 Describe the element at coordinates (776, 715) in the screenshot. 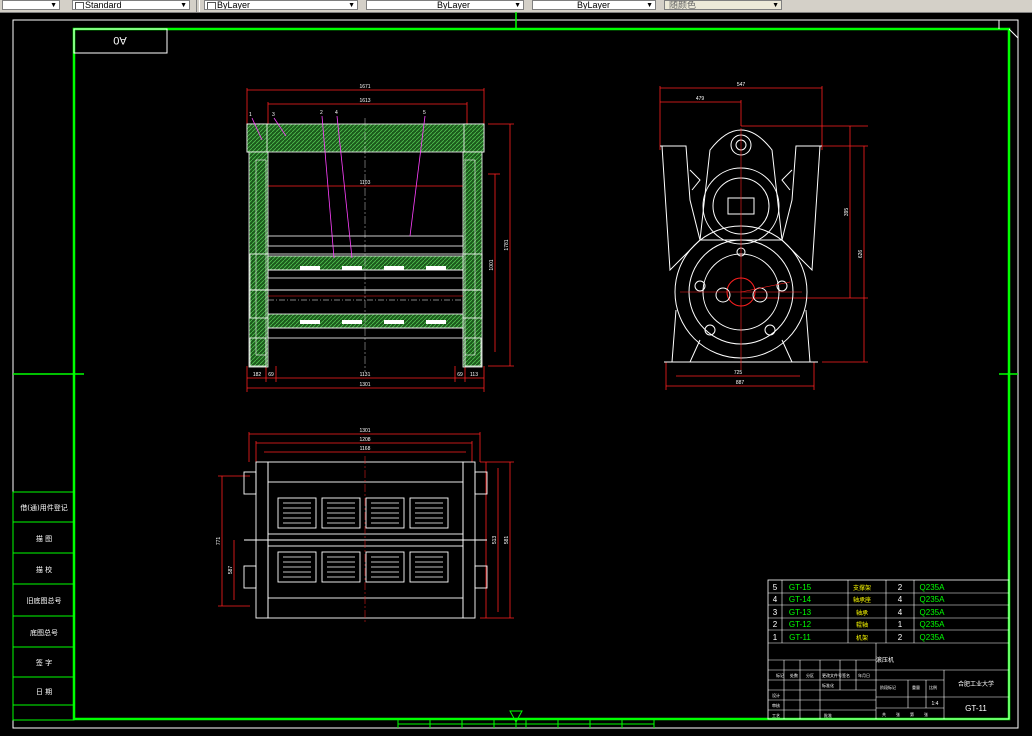

I see `small-label: 工艺` at that location.